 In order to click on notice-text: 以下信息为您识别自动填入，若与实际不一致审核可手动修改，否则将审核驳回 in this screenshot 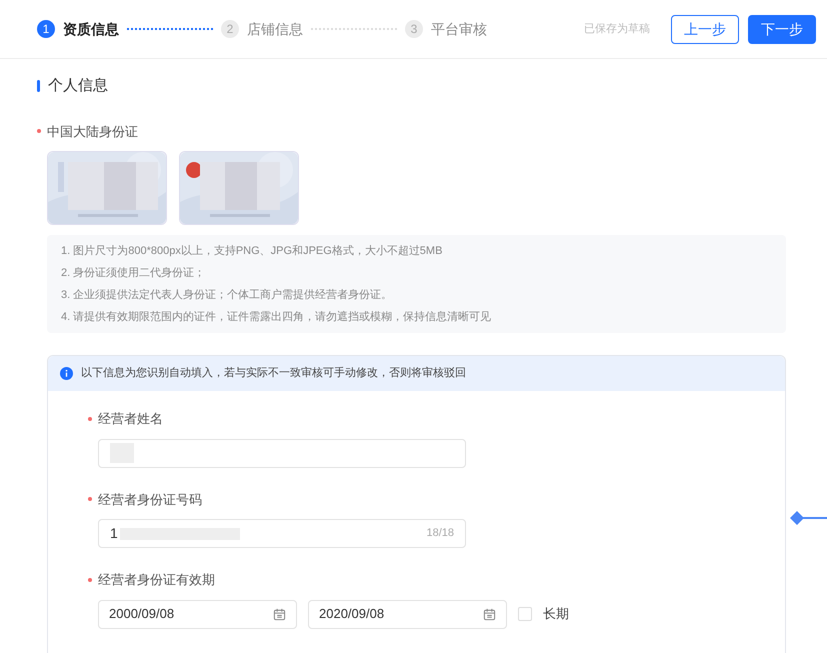, I will do `click(273, 374)`.